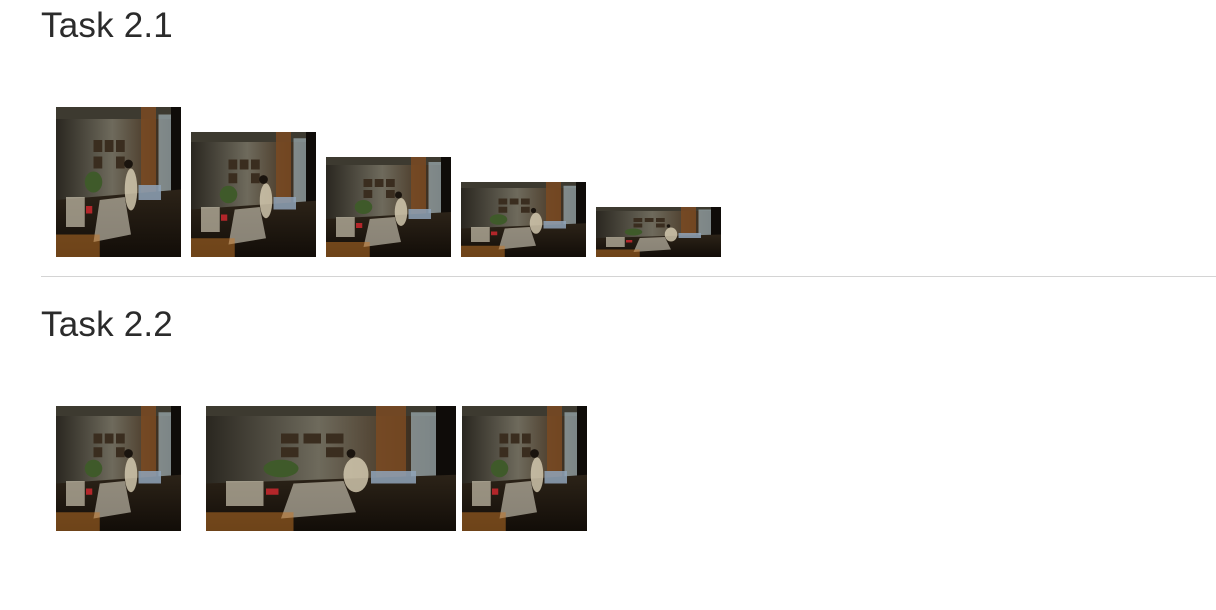 This screenshot has width=1216, height=610. Describe the element at coordinates (331, 468) in the screenshot. I see `room-photo-wide` at that location.